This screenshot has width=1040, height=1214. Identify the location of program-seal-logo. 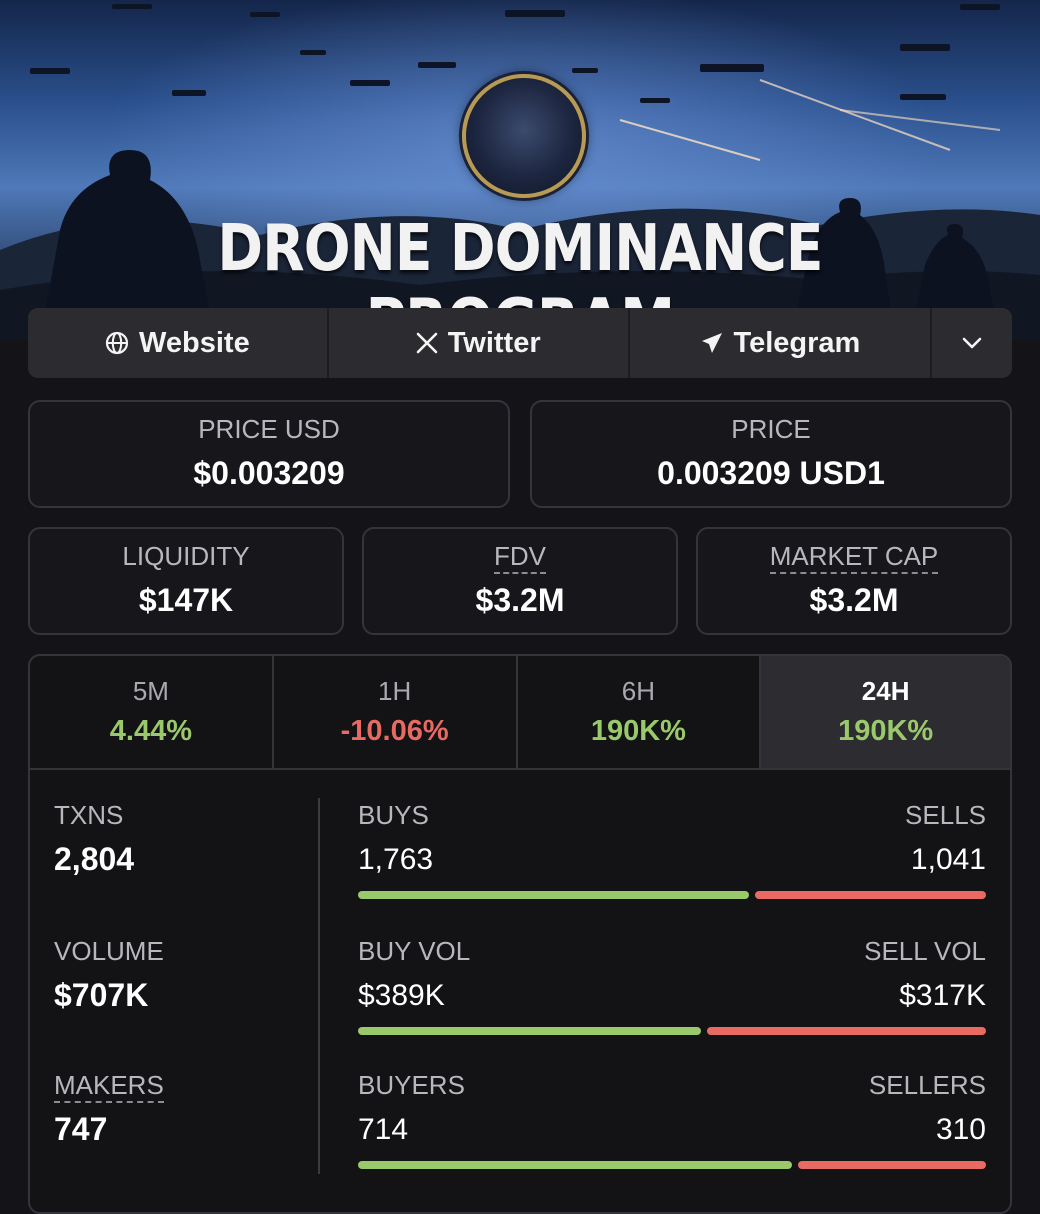
(524, 136).